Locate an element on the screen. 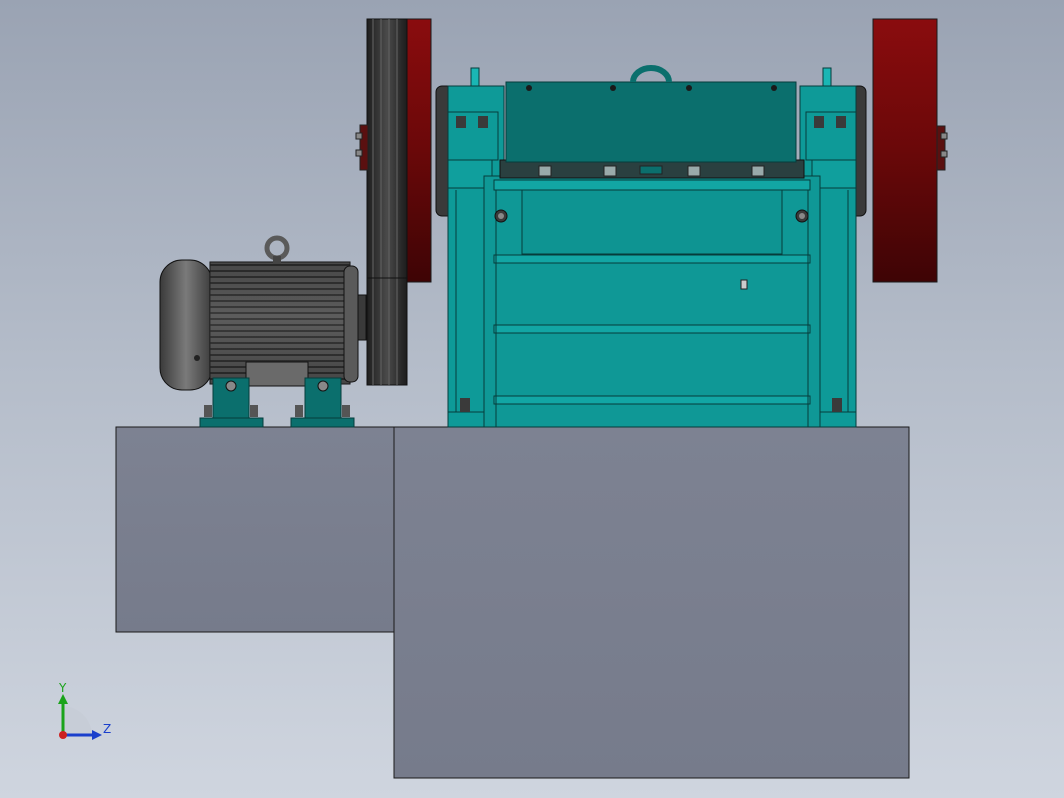 Image resolution: width=1064 pixels, height=798 pixels. triad-y-label: Y is located at coordinates (62, 688).